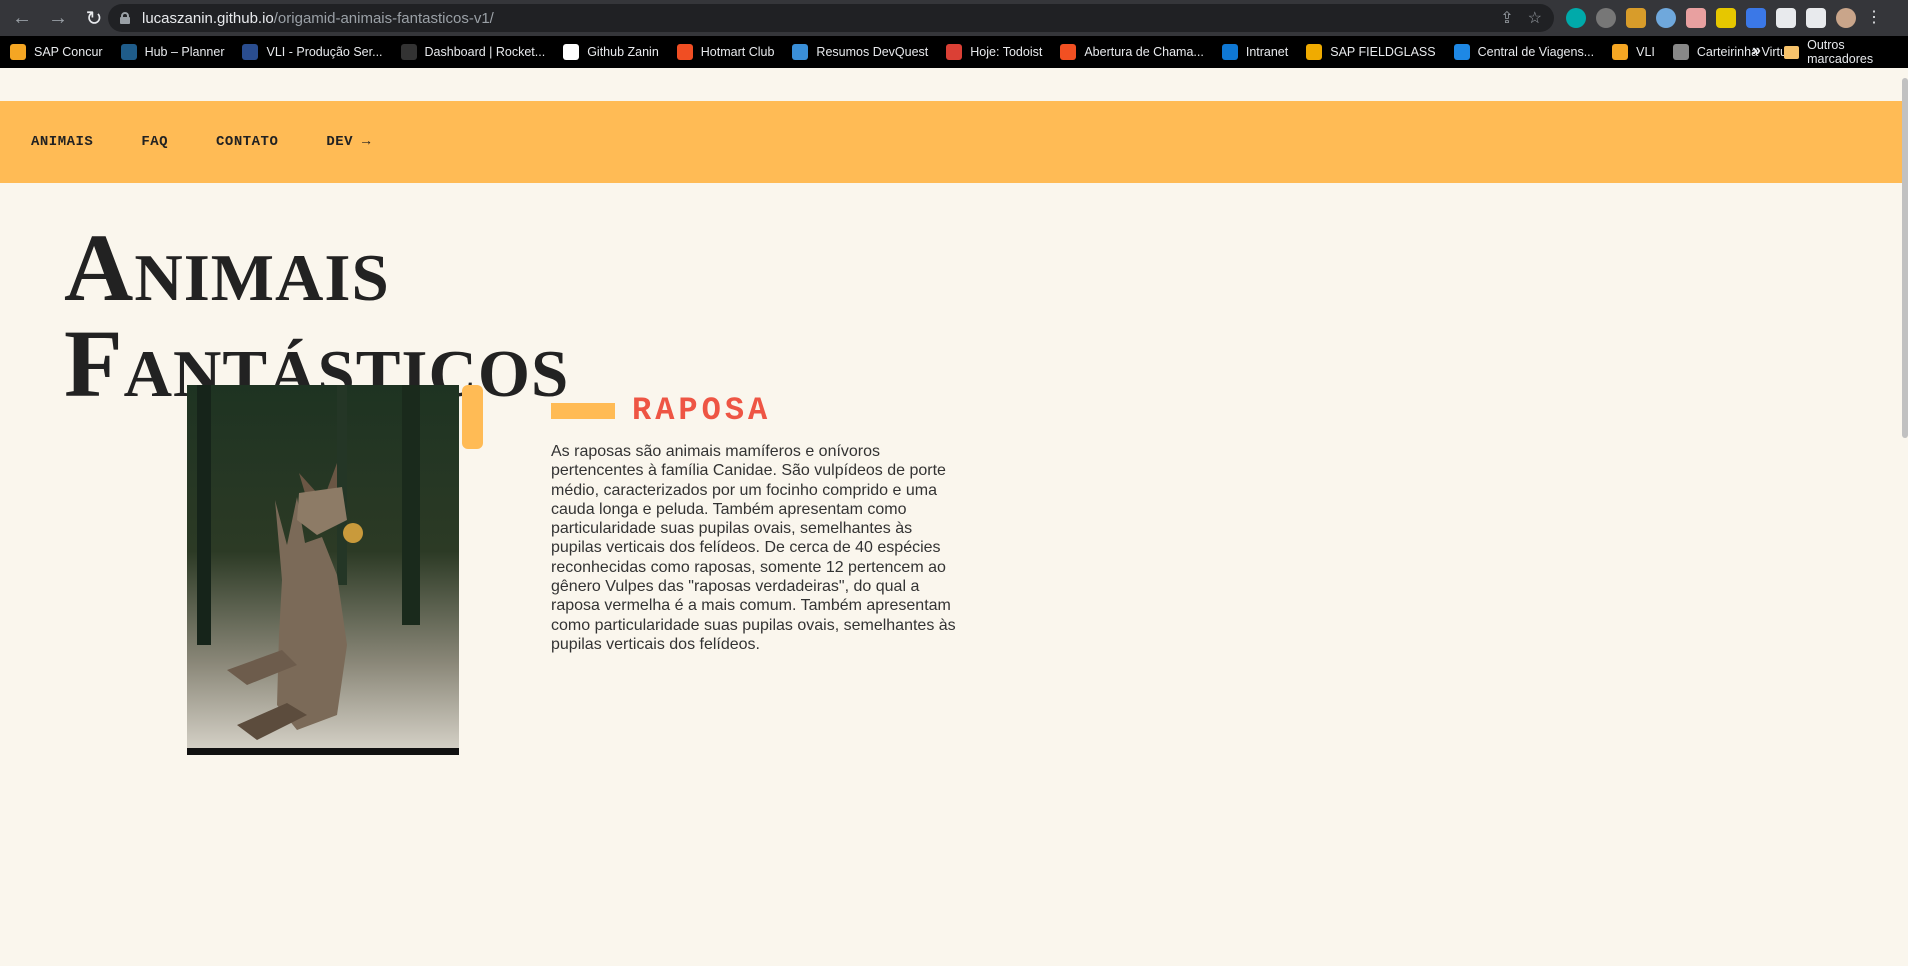  What do you see at coordinates (1876, 18) in the screenshot?
I see `menu-kebab-icon: ⋮` at bounding box center [1876, 18].